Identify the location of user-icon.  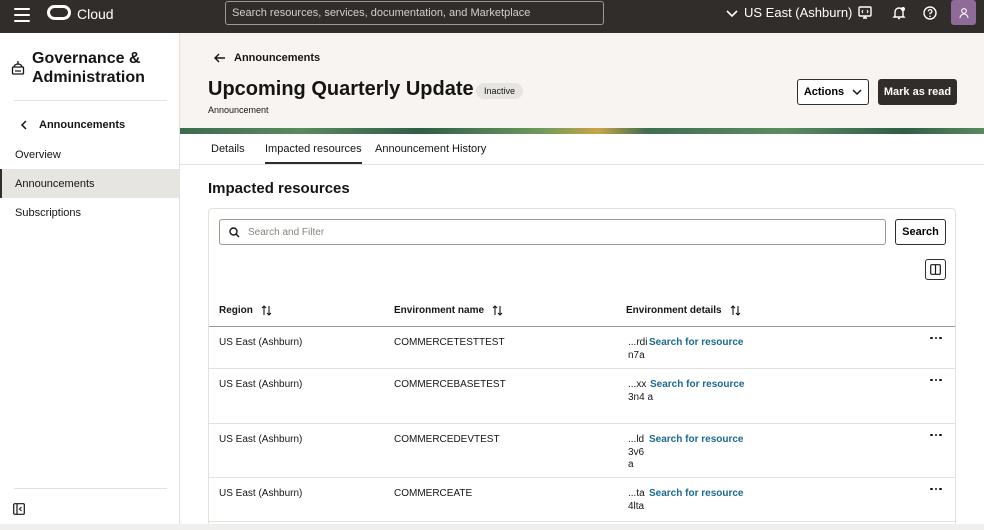
(963, 12).